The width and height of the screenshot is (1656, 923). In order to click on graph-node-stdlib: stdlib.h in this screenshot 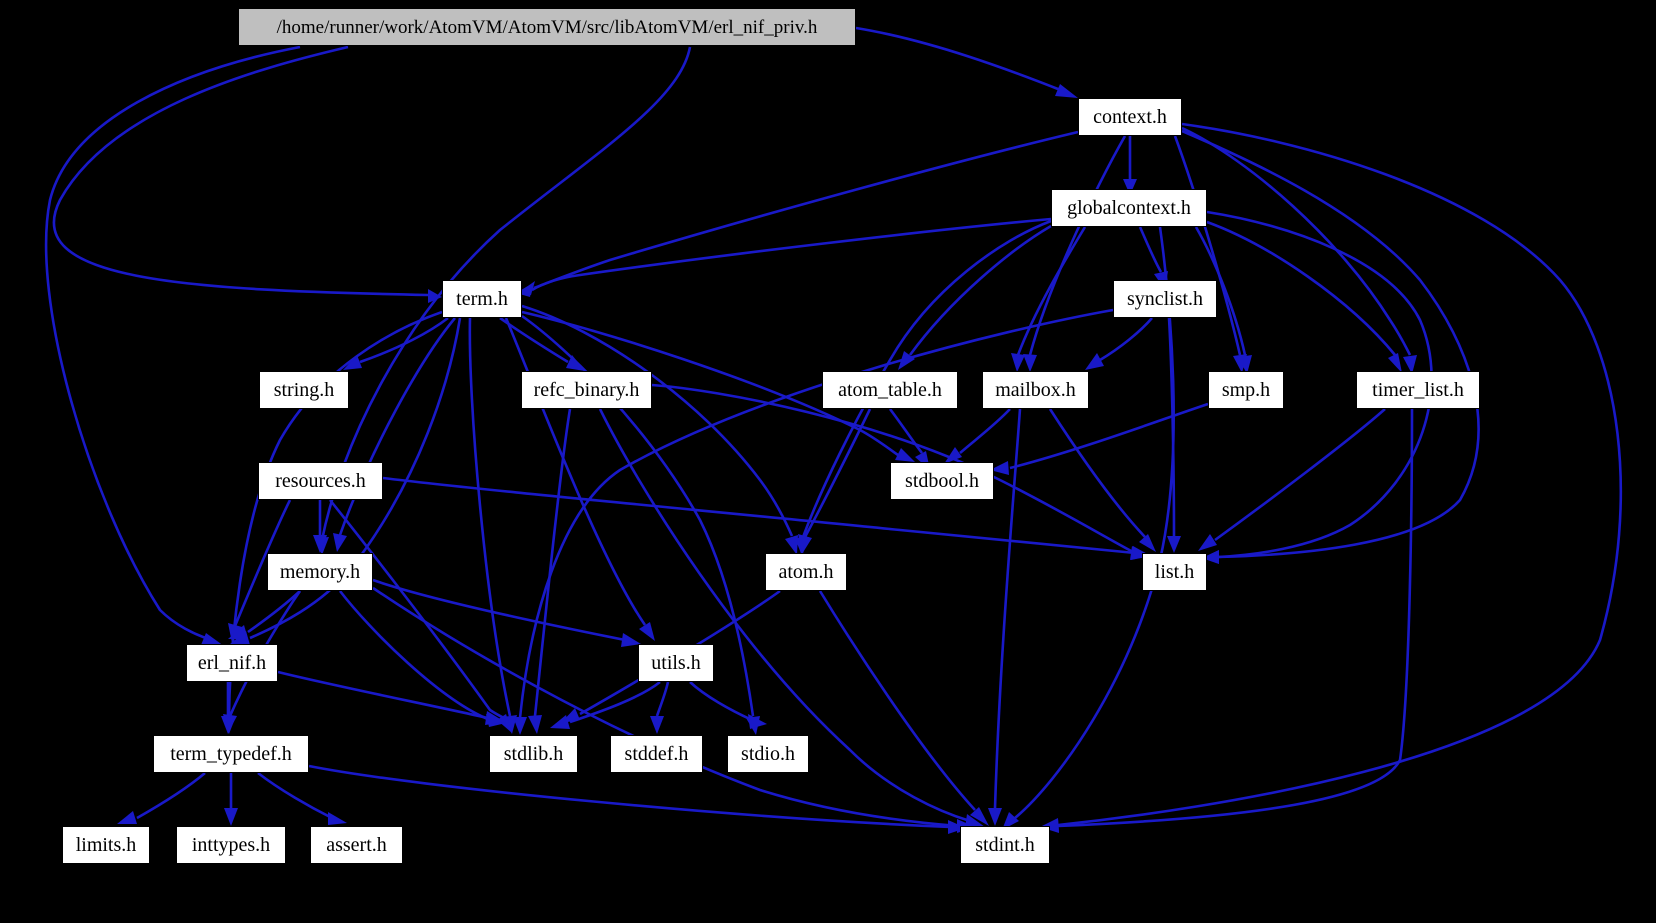, I will do `click(533, 754)`.